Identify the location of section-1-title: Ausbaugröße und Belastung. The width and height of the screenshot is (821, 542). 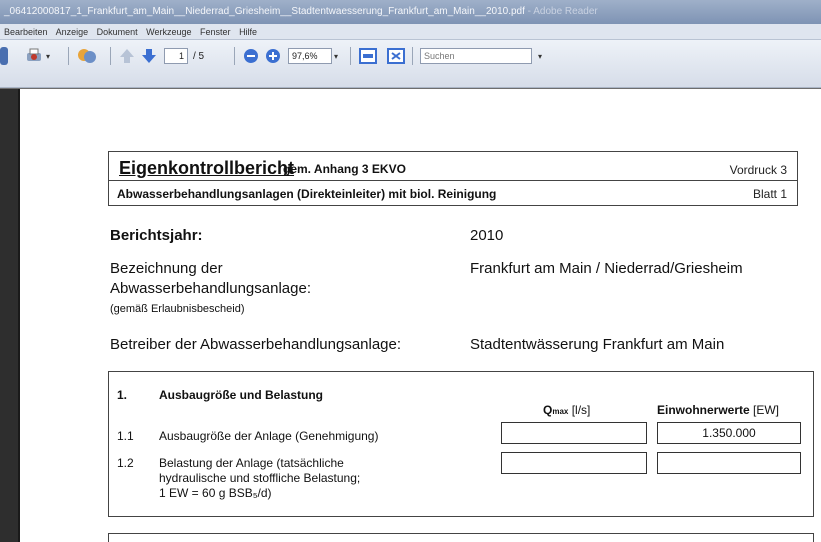
(241, 395).